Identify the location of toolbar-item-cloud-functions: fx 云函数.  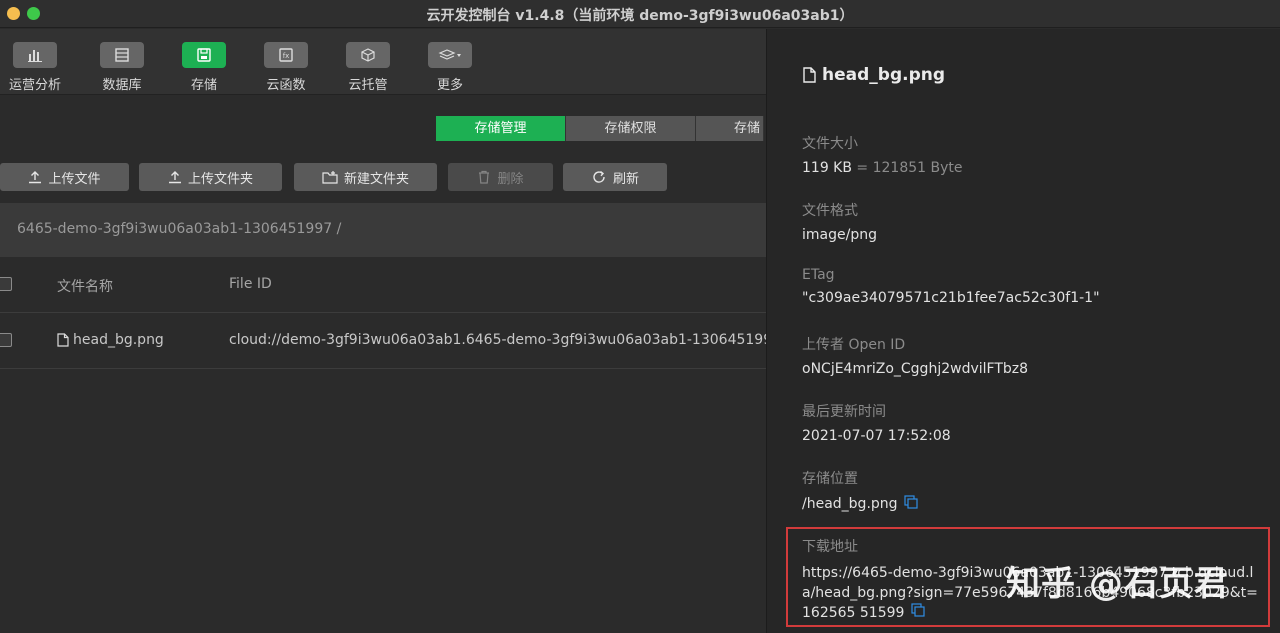
(286, 67).